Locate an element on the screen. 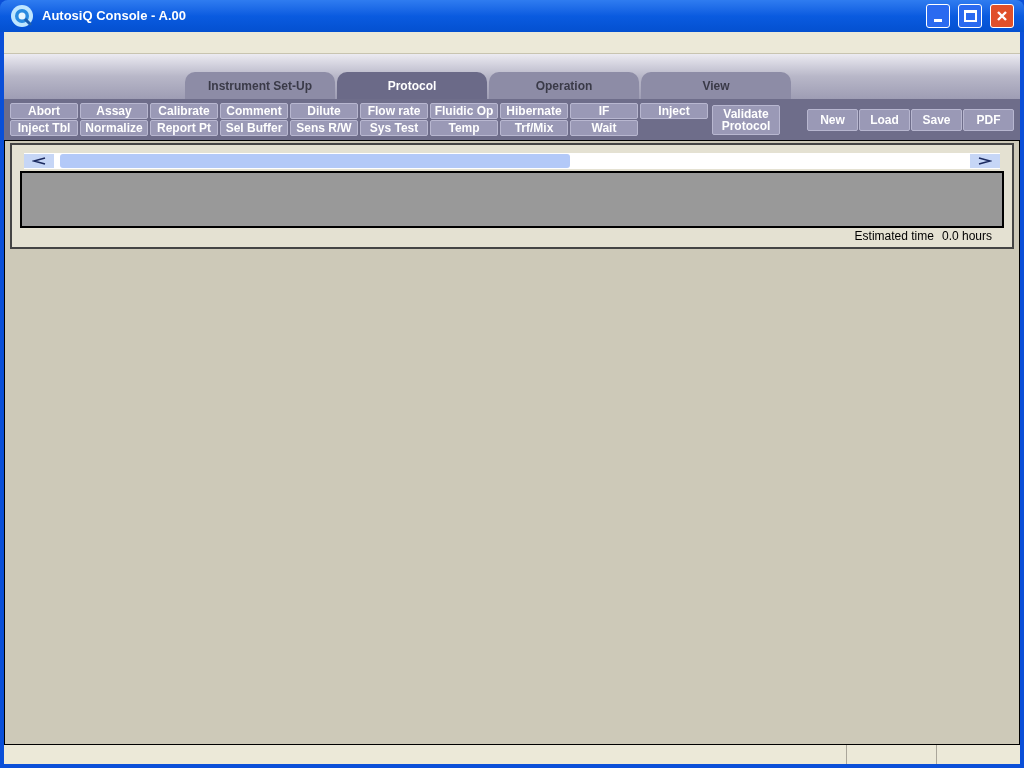 The width and height of the screenshot is (1024, 768). horizontal-scrollbar is located at coordinates (512, 161).